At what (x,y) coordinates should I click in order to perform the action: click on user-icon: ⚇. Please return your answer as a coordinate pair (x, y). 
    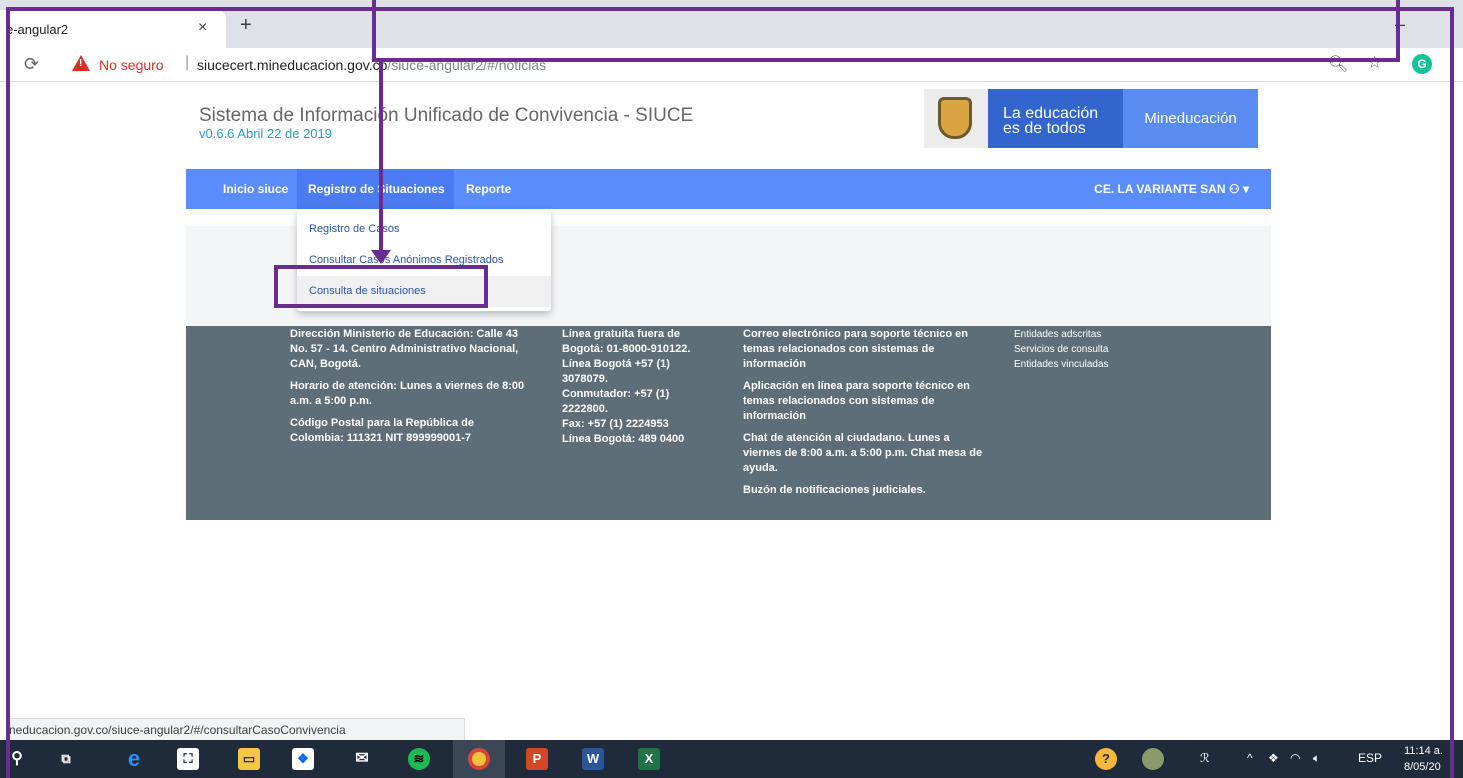
    Looking at the image, I should click on (1234, 189).